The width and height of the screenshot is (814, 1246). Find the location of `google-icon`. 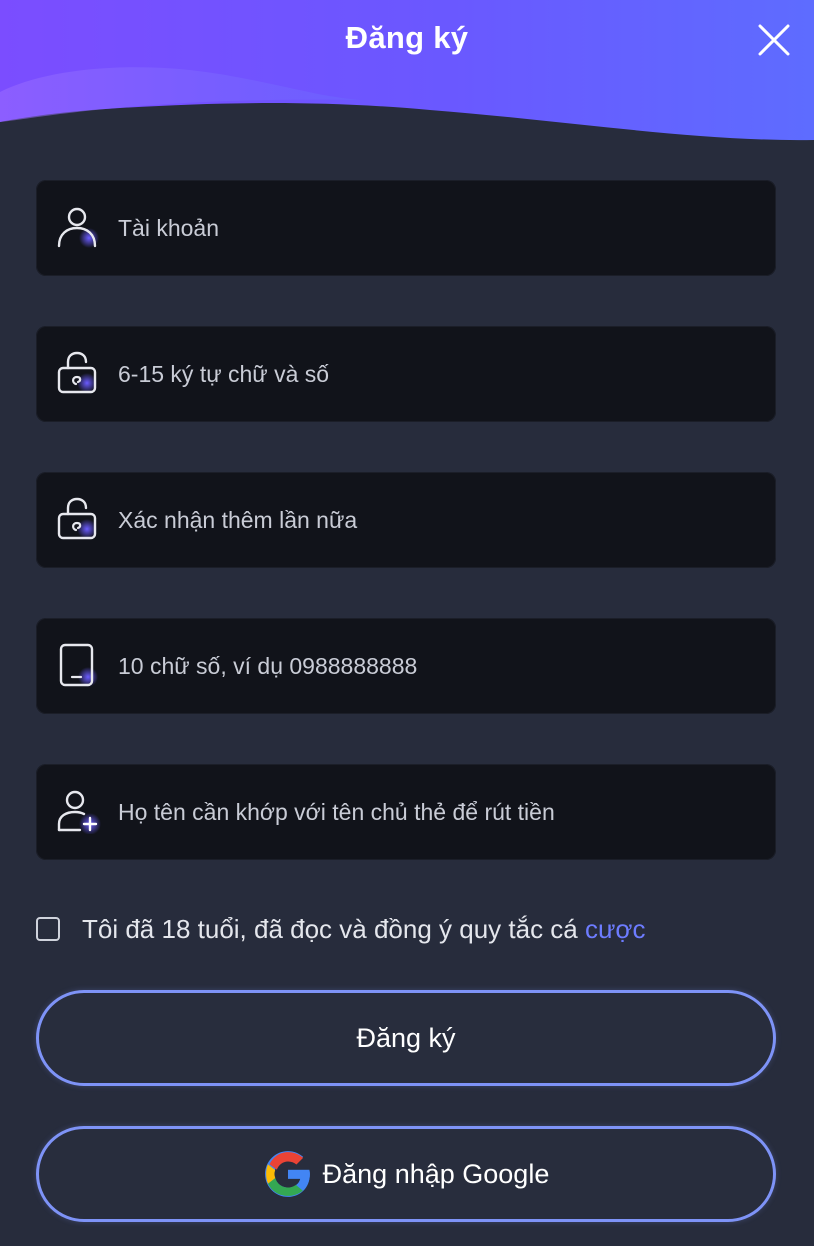

google-icon is located at coordinates (287, 1174).